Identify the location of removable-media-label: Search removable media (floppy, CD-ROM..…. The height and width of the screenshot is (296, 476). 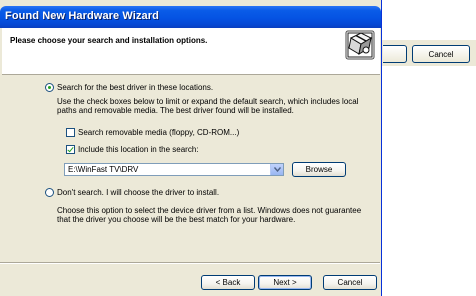
(159, 132).